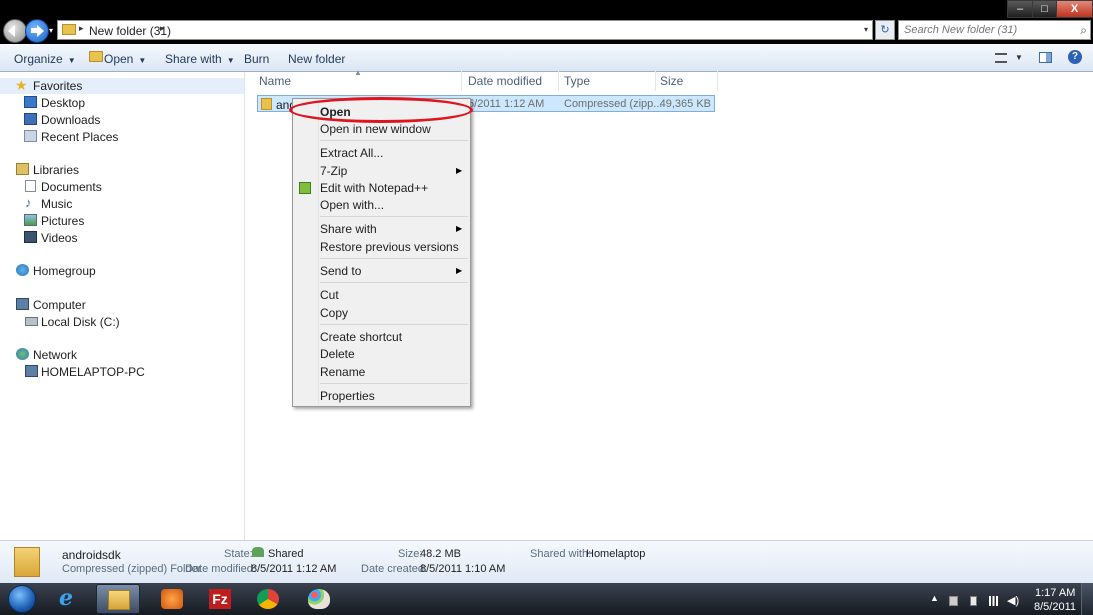  What do you see at coordinates (1020, 9) in the screenshot?
I see `minimize-button: –` at bounding box center [1020, 9].